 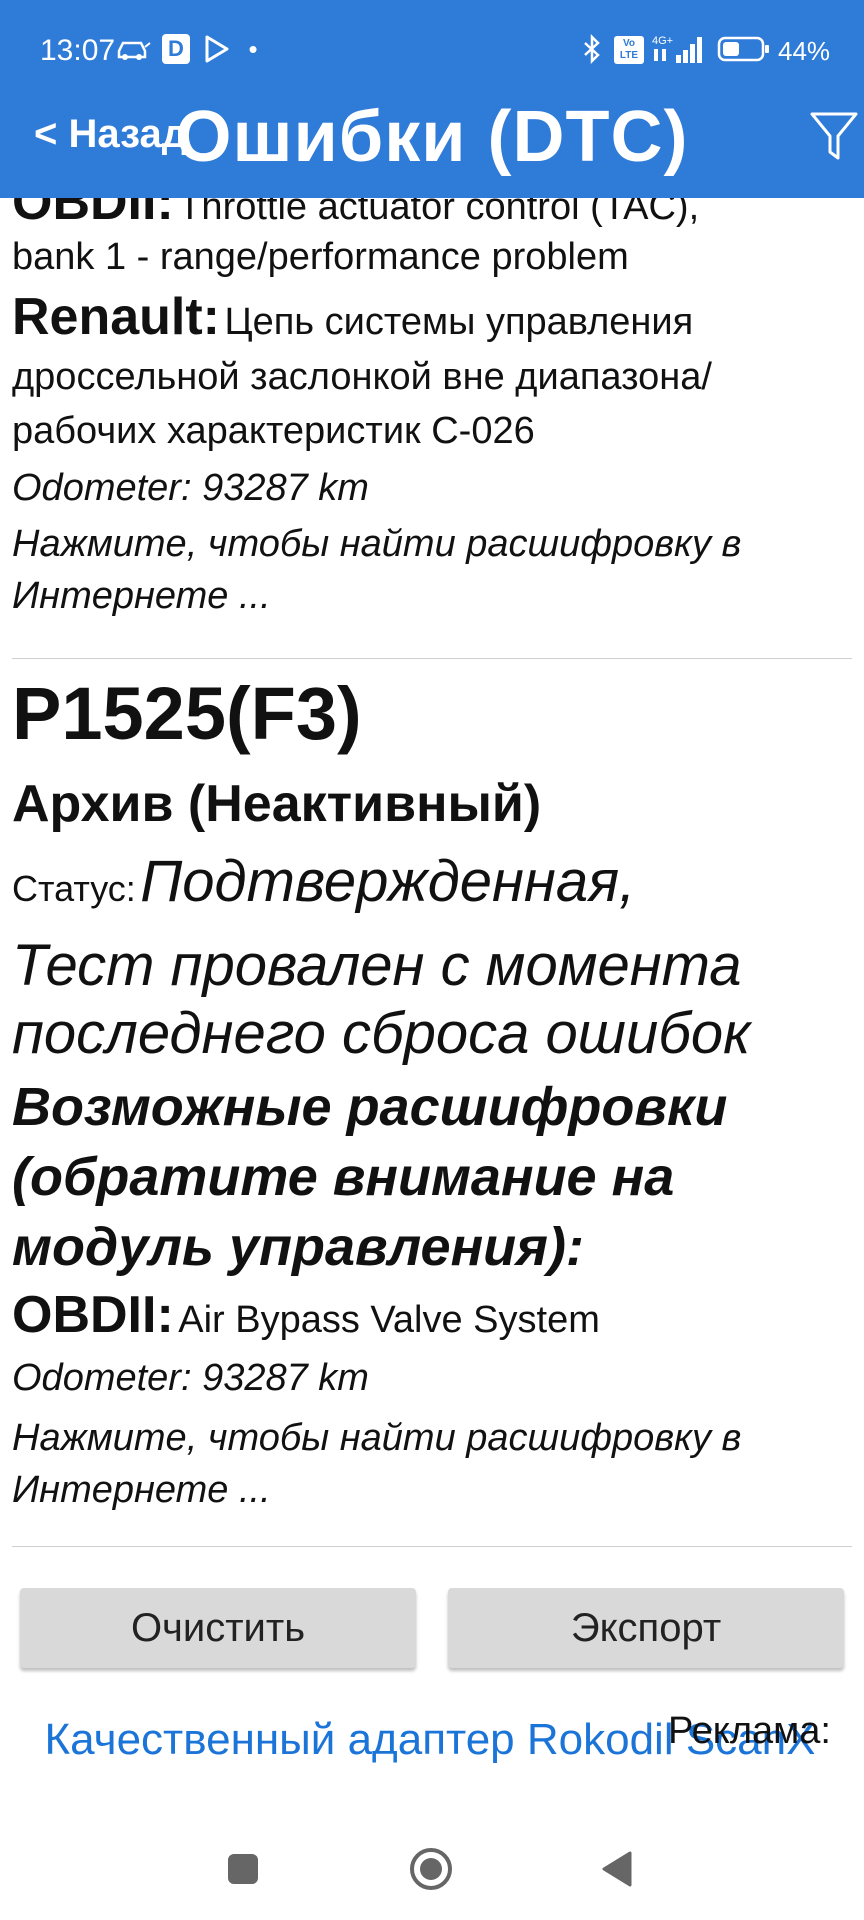 What do you see at coordinates (678, 49) in the screenshot?
I see `signal-icon: 4G+` at bounding box center [678, 49].